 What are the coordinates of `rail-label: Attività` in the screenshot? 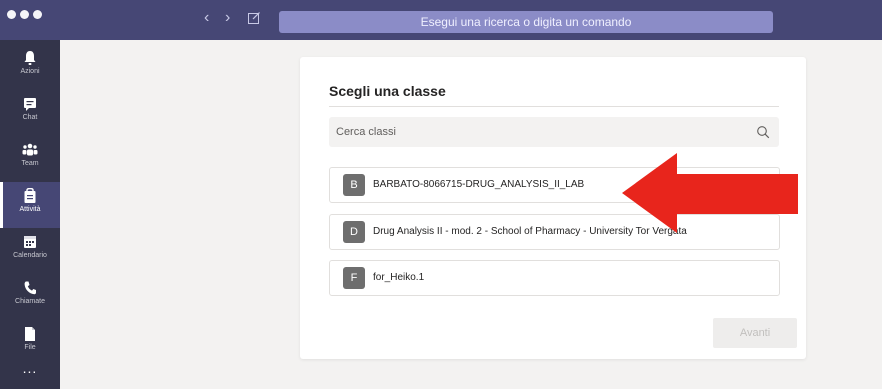 It's located at (30, 209).